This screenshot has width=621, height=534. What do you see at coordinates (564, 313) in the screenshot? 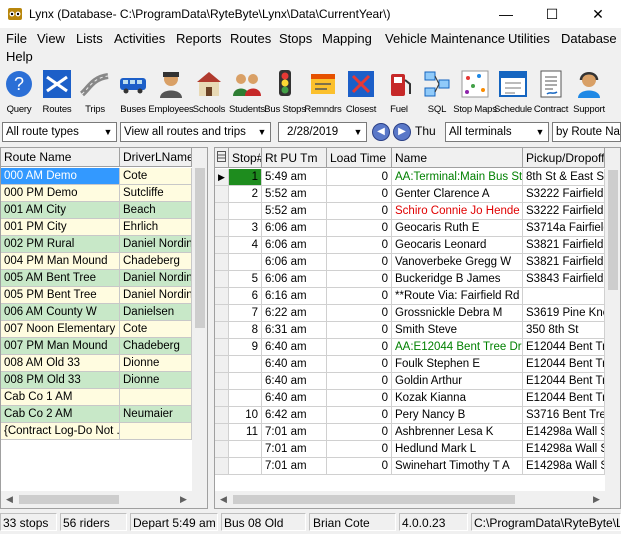
I see `pickup-address-cell: S3619 Pine Kno` at bounding box center [564, 313].